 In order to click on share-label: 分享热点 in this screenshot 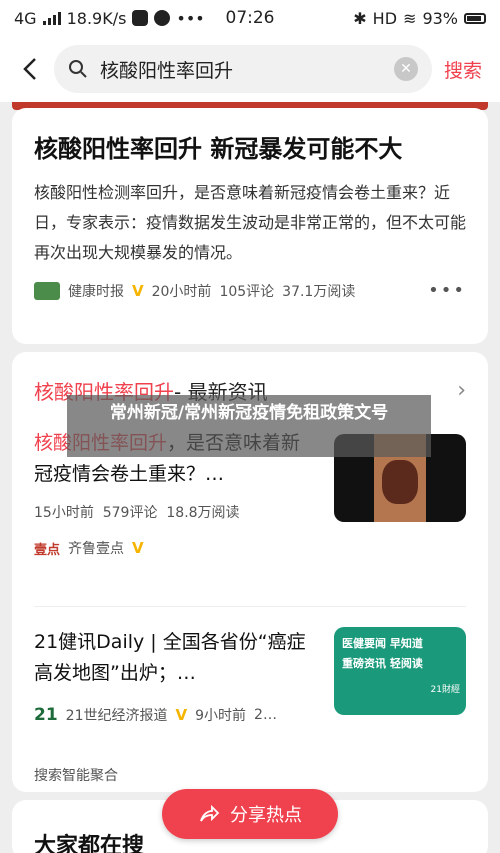, I will do `click(266, 815)`.